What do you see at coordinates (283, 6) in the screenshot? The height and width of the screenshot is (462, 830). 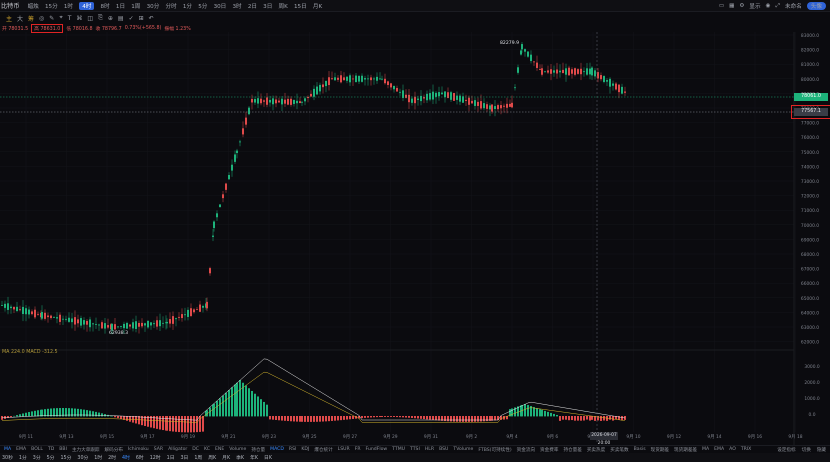 I see `tf-14: 周K` at bounding box center [283, 6].